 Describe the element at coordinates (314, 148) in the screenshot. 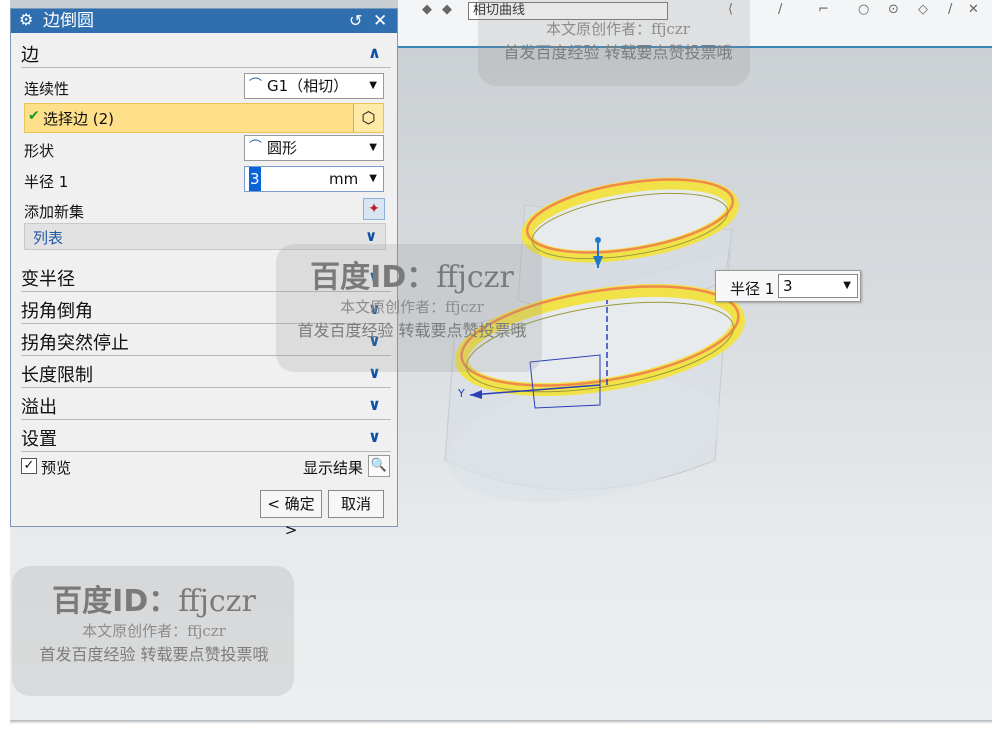

I see `shape-select: ⌒ 圆形 ▼` at that location.